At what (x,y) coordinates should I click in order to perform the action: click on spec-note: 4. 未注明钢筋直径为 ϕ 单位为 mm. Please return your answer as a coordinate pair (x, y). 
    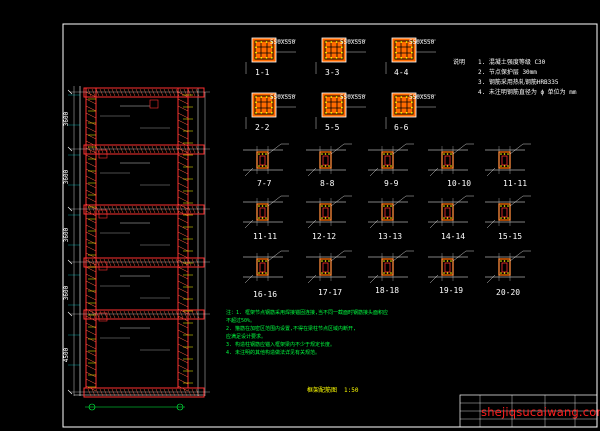
    Looking at the image, I should click on (527, 92).